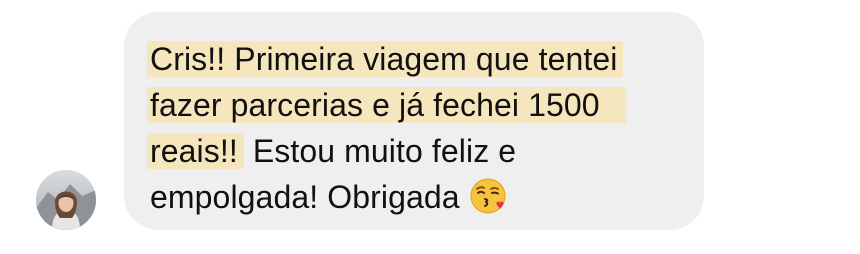  What do you see at coordinates (488, 196) in the screenshot?
I see `kiss-emoji-icon` at bounding box center [488, 196].